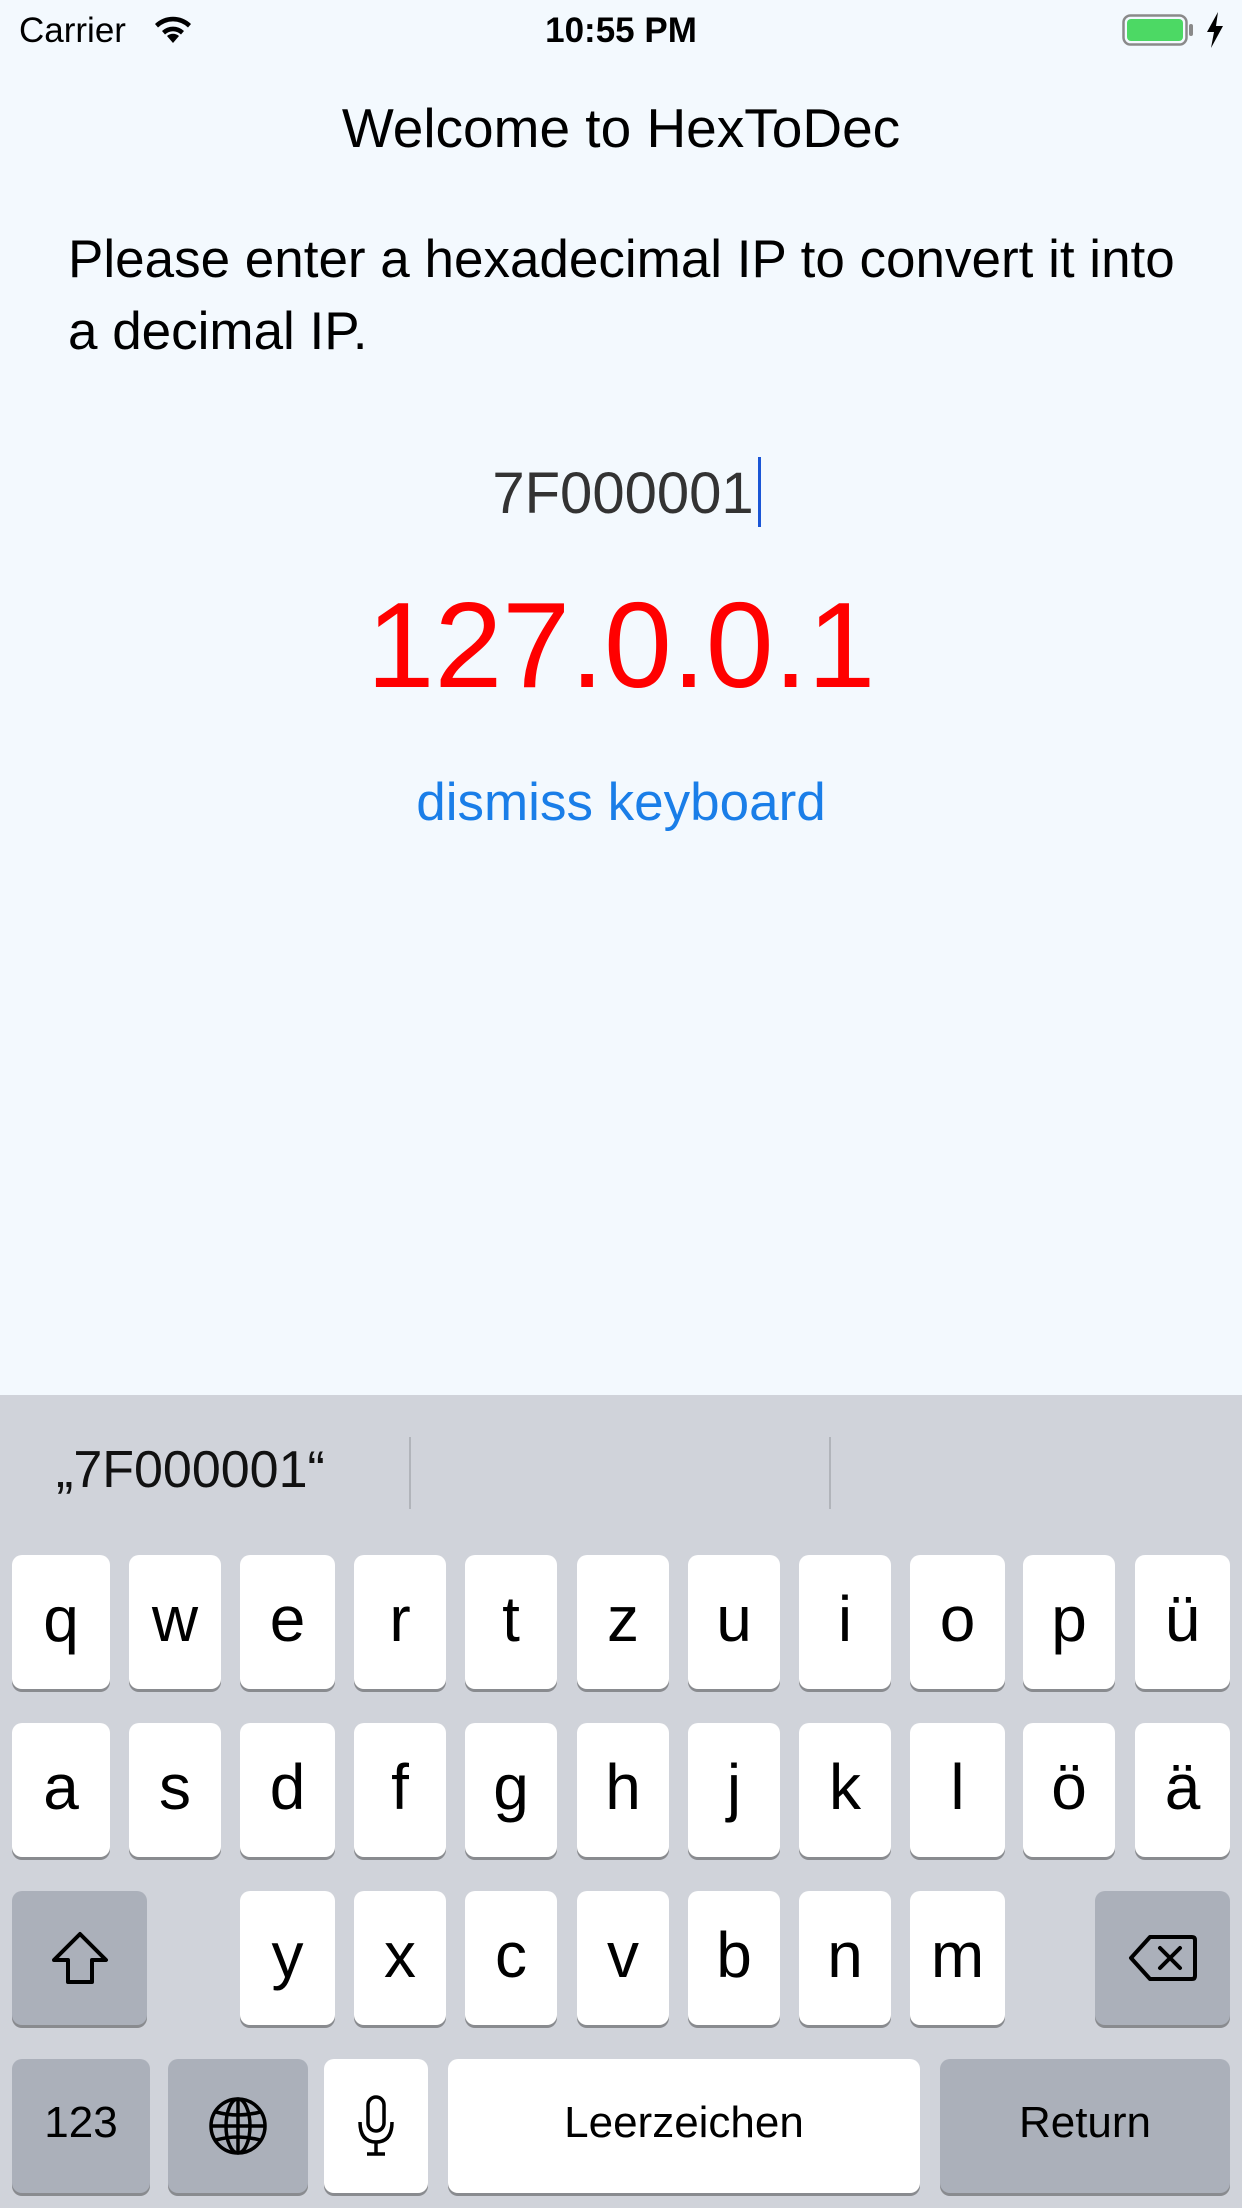  Describe the element at coordinates (175, 1790) in the screenshot. I see `key-s: s` at that location.